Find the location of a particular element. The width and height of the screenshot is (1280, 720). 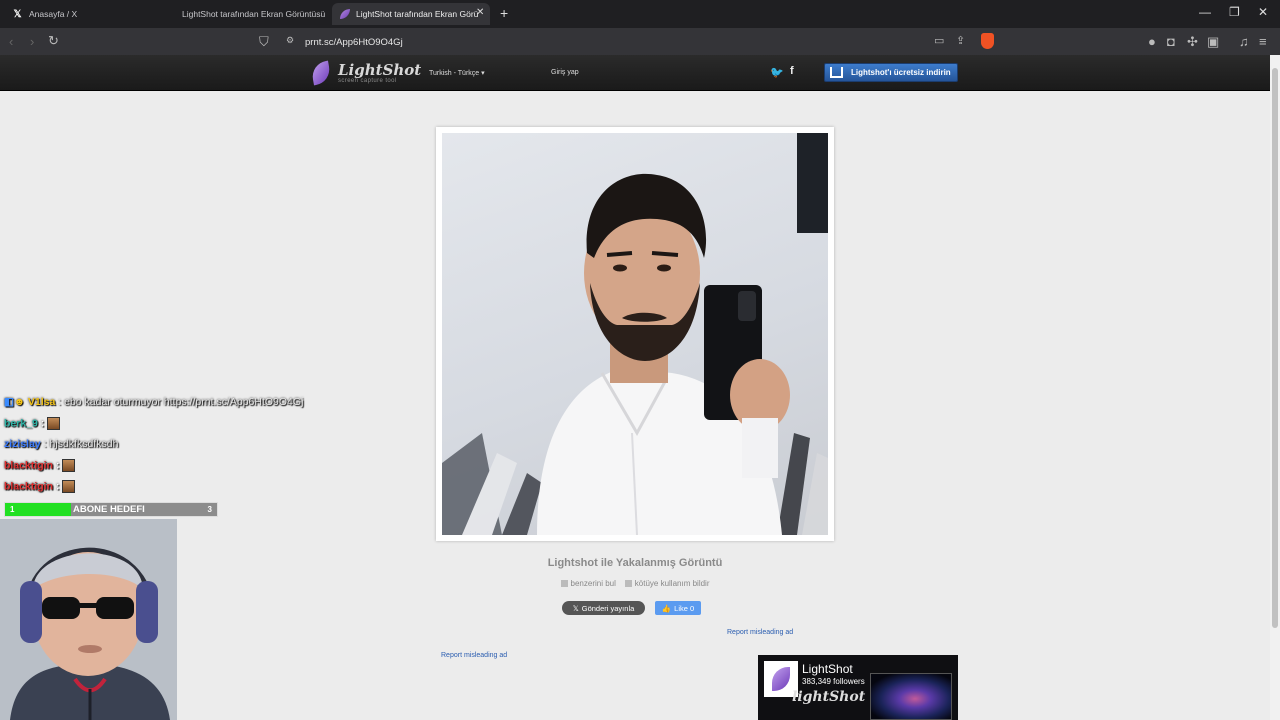

reload-icon: ↻ is located at coordinates (53, 41).